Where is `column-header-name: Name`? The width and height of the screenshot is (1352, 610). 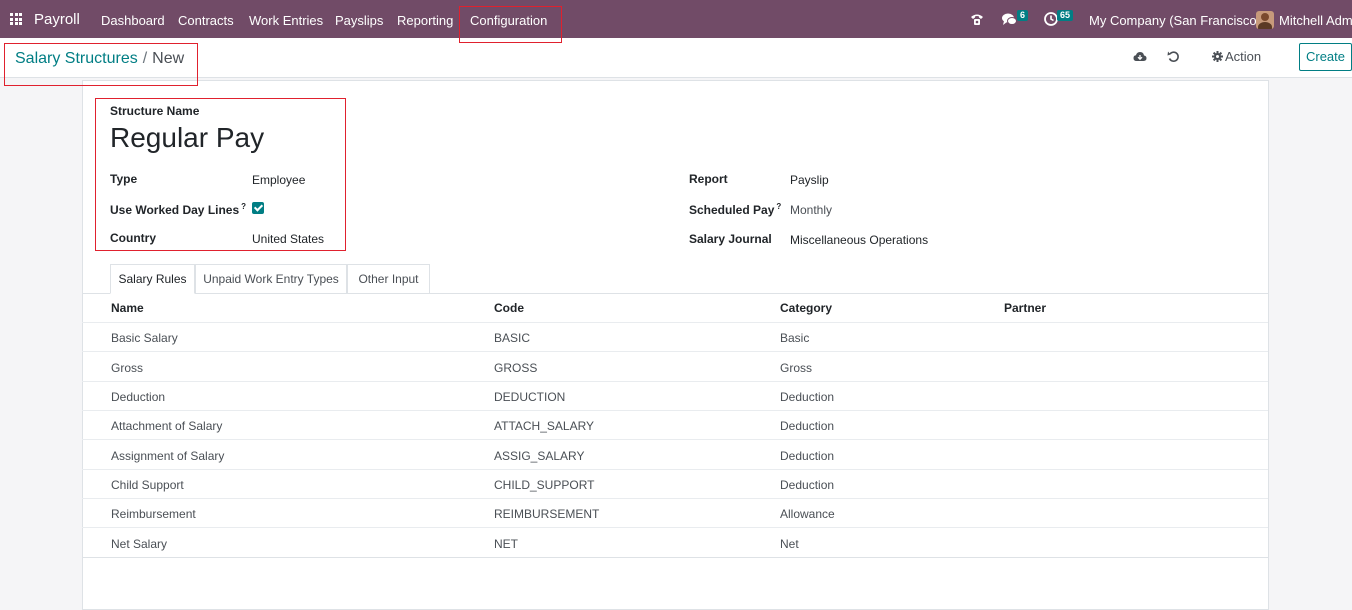
column-header-name: Name is located at coordinates (127, 308).